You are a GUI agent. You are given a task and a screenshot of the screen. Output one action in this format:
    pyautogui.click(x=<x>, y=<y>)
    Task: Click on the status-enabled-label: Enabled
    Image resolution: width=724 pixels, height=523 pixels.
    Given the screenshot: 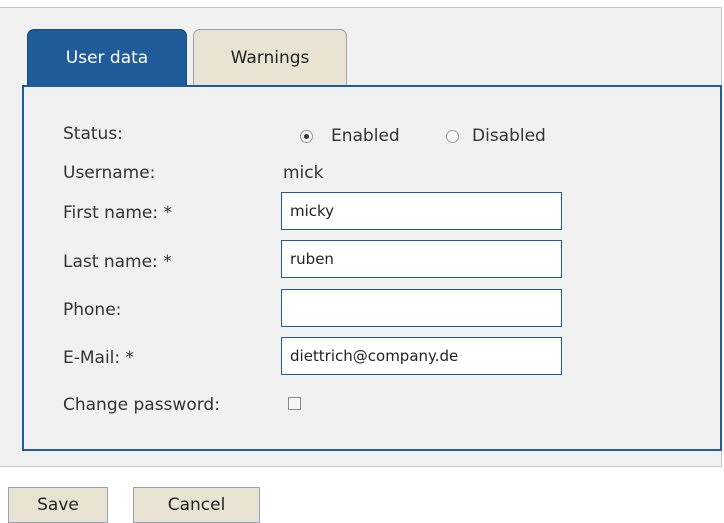 What is the action you would take?
    pyautogui.click(x=365, y=136)
    